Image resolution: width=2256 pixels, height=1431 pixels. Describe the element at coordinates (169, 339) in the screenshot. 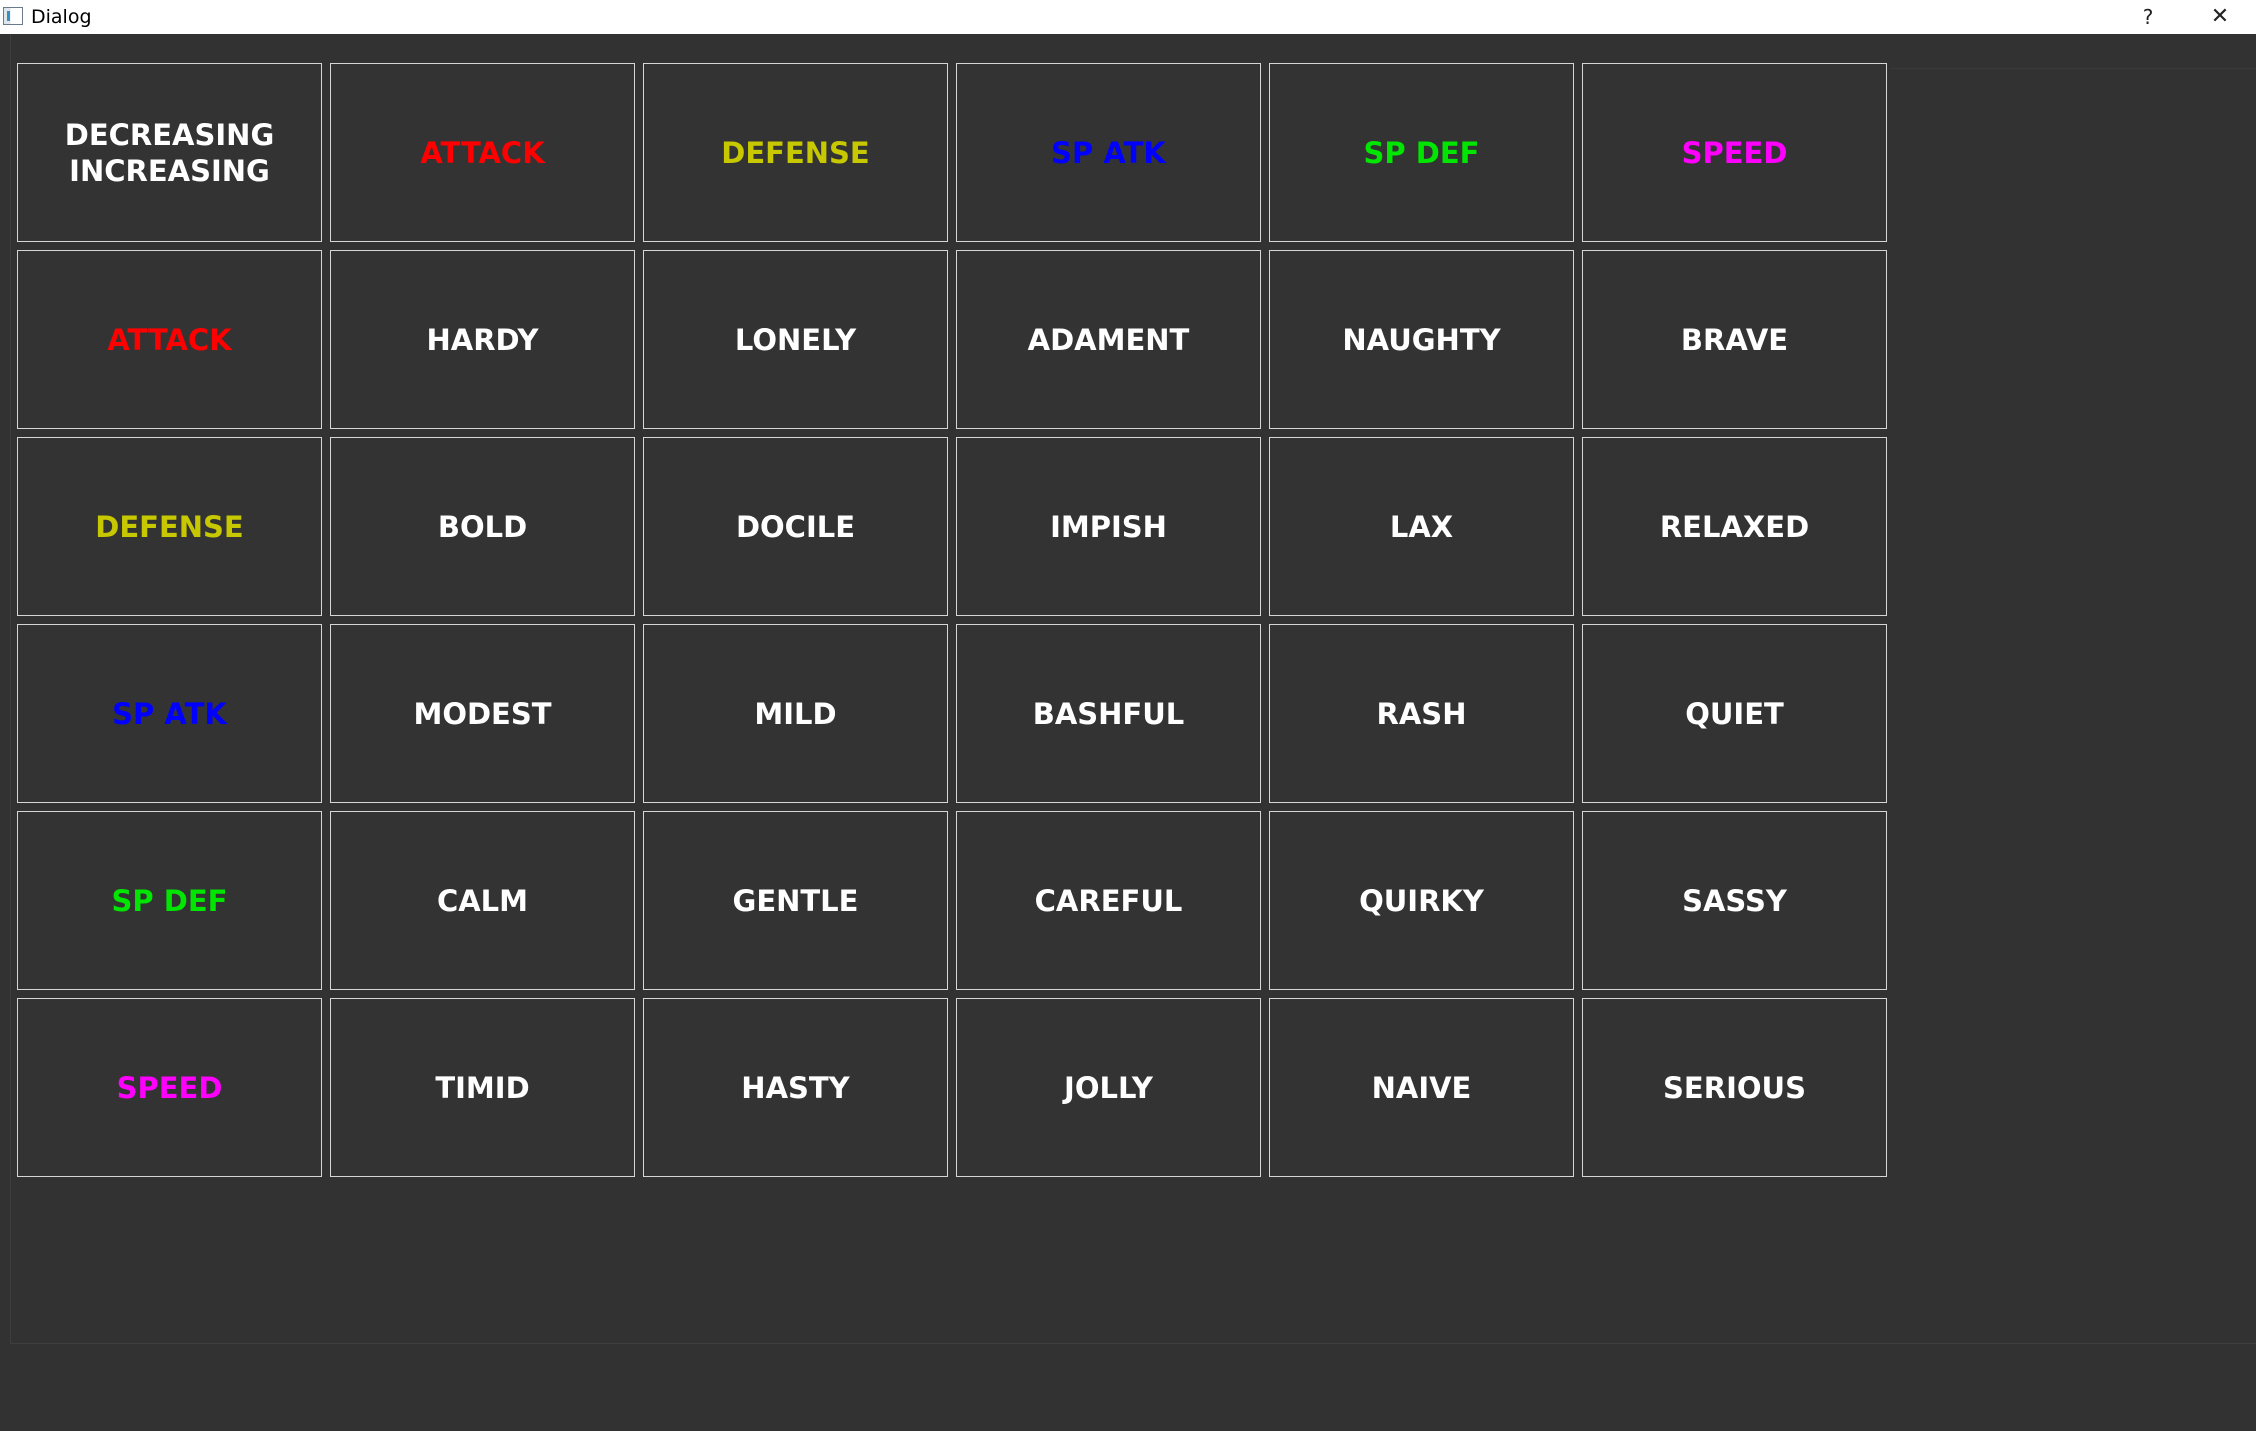

I see `row-header-cell: ATTACK` at that location.